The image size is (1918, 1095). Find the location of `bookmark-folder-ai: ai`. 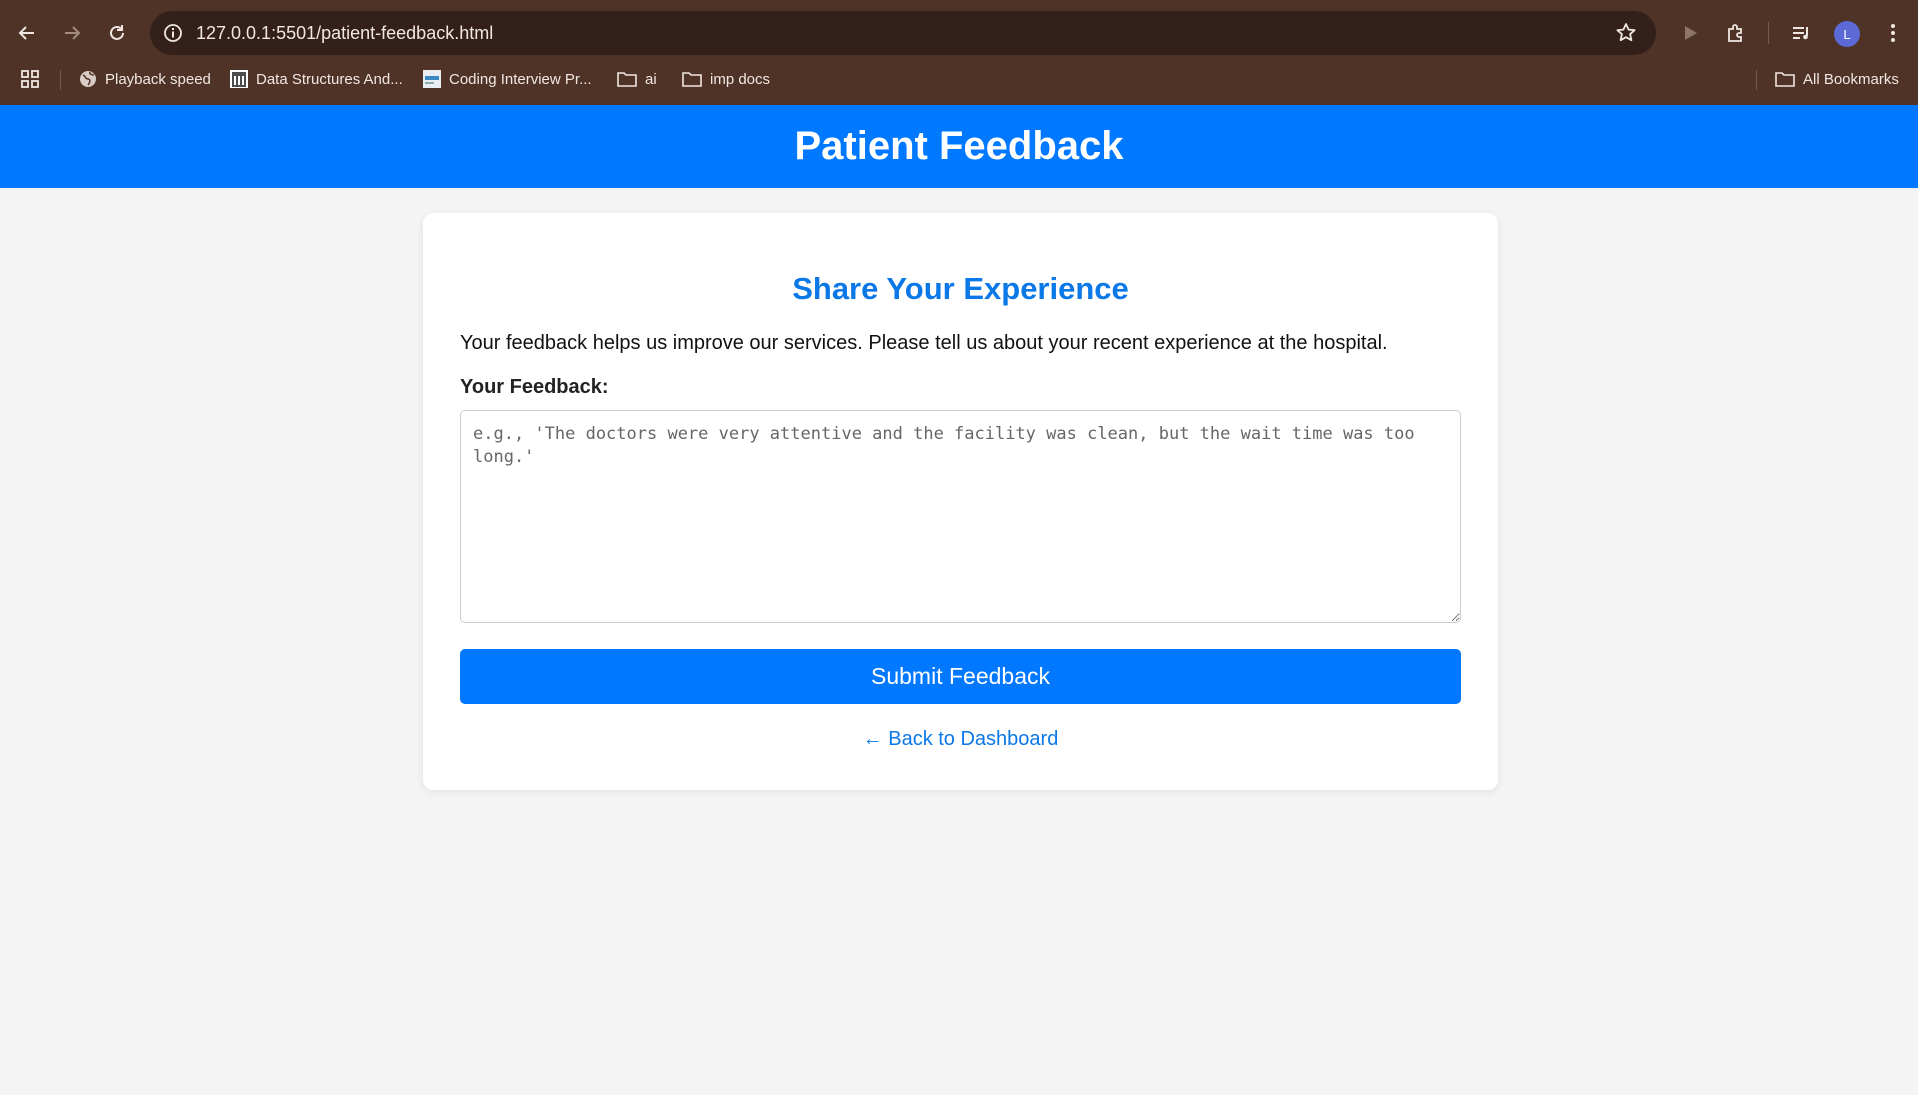

bookmark-folder-ai: ai is located at coordinates (637, 79).